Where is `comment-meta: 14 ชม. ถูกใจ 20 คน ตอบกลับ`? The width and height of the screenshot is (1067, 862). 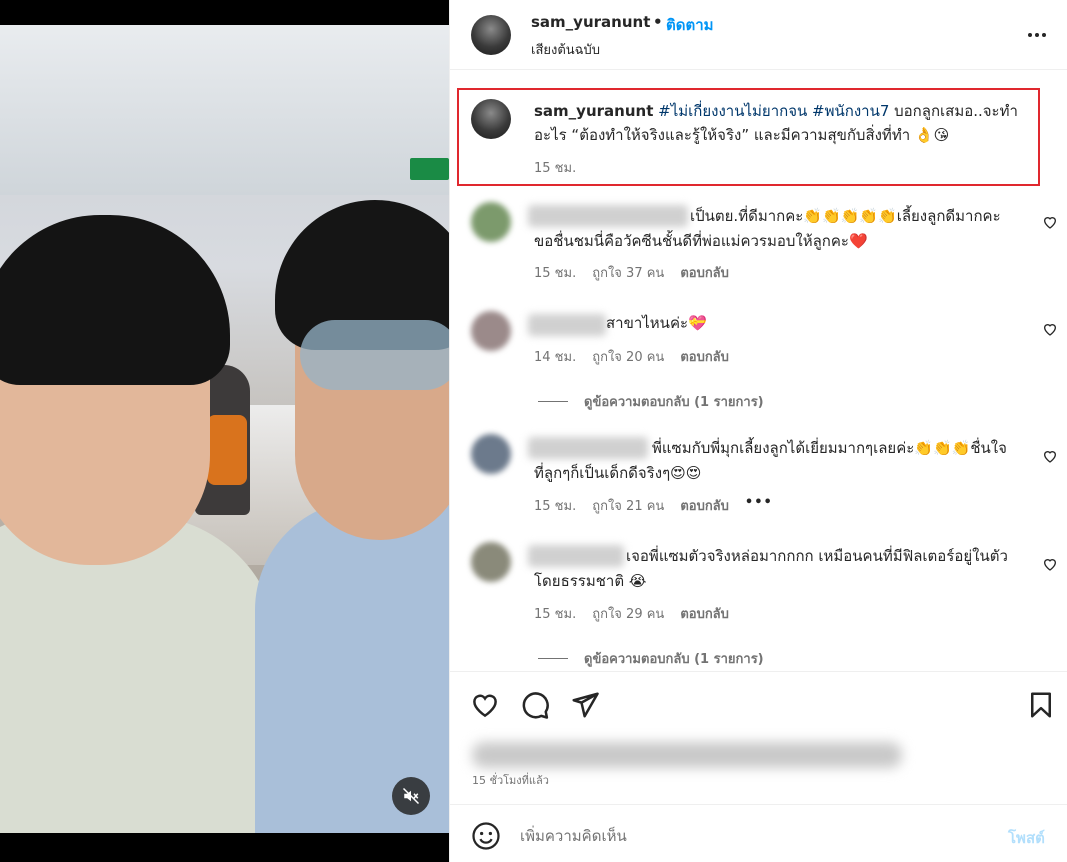
comment-meta: 14 ชม. ถูกใจ 20 คน ตอบกลับ is located at coordinates (631, 356).